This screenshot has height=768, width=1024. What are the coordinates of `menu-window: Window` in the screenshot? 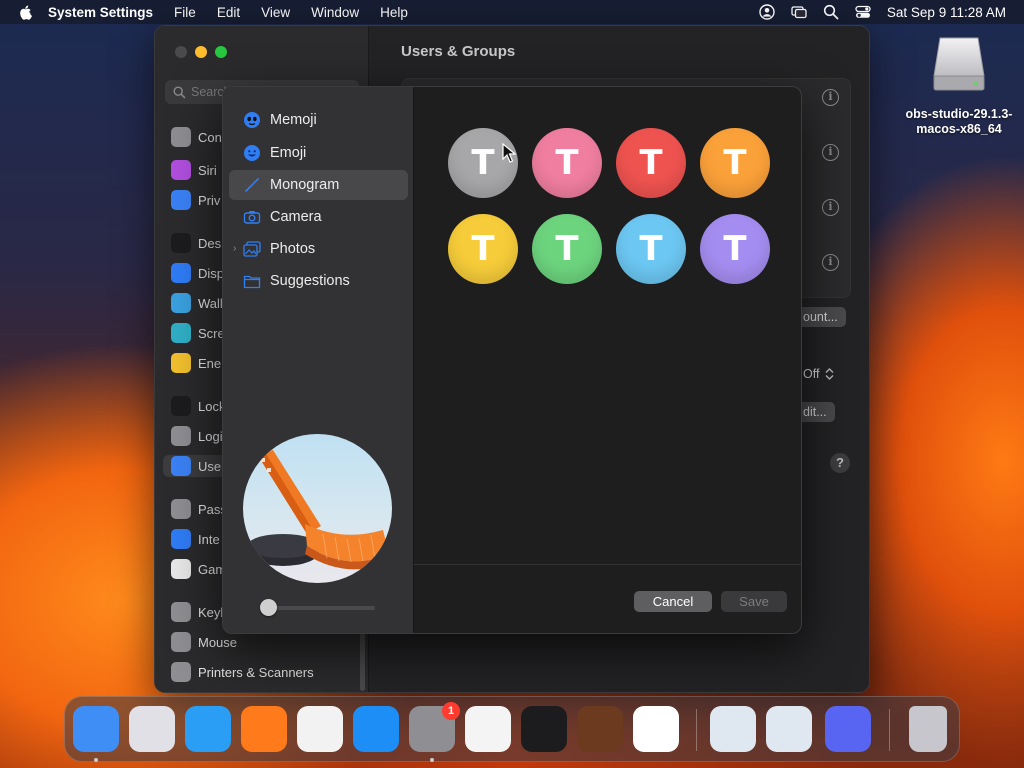 It's located at (335, 12).